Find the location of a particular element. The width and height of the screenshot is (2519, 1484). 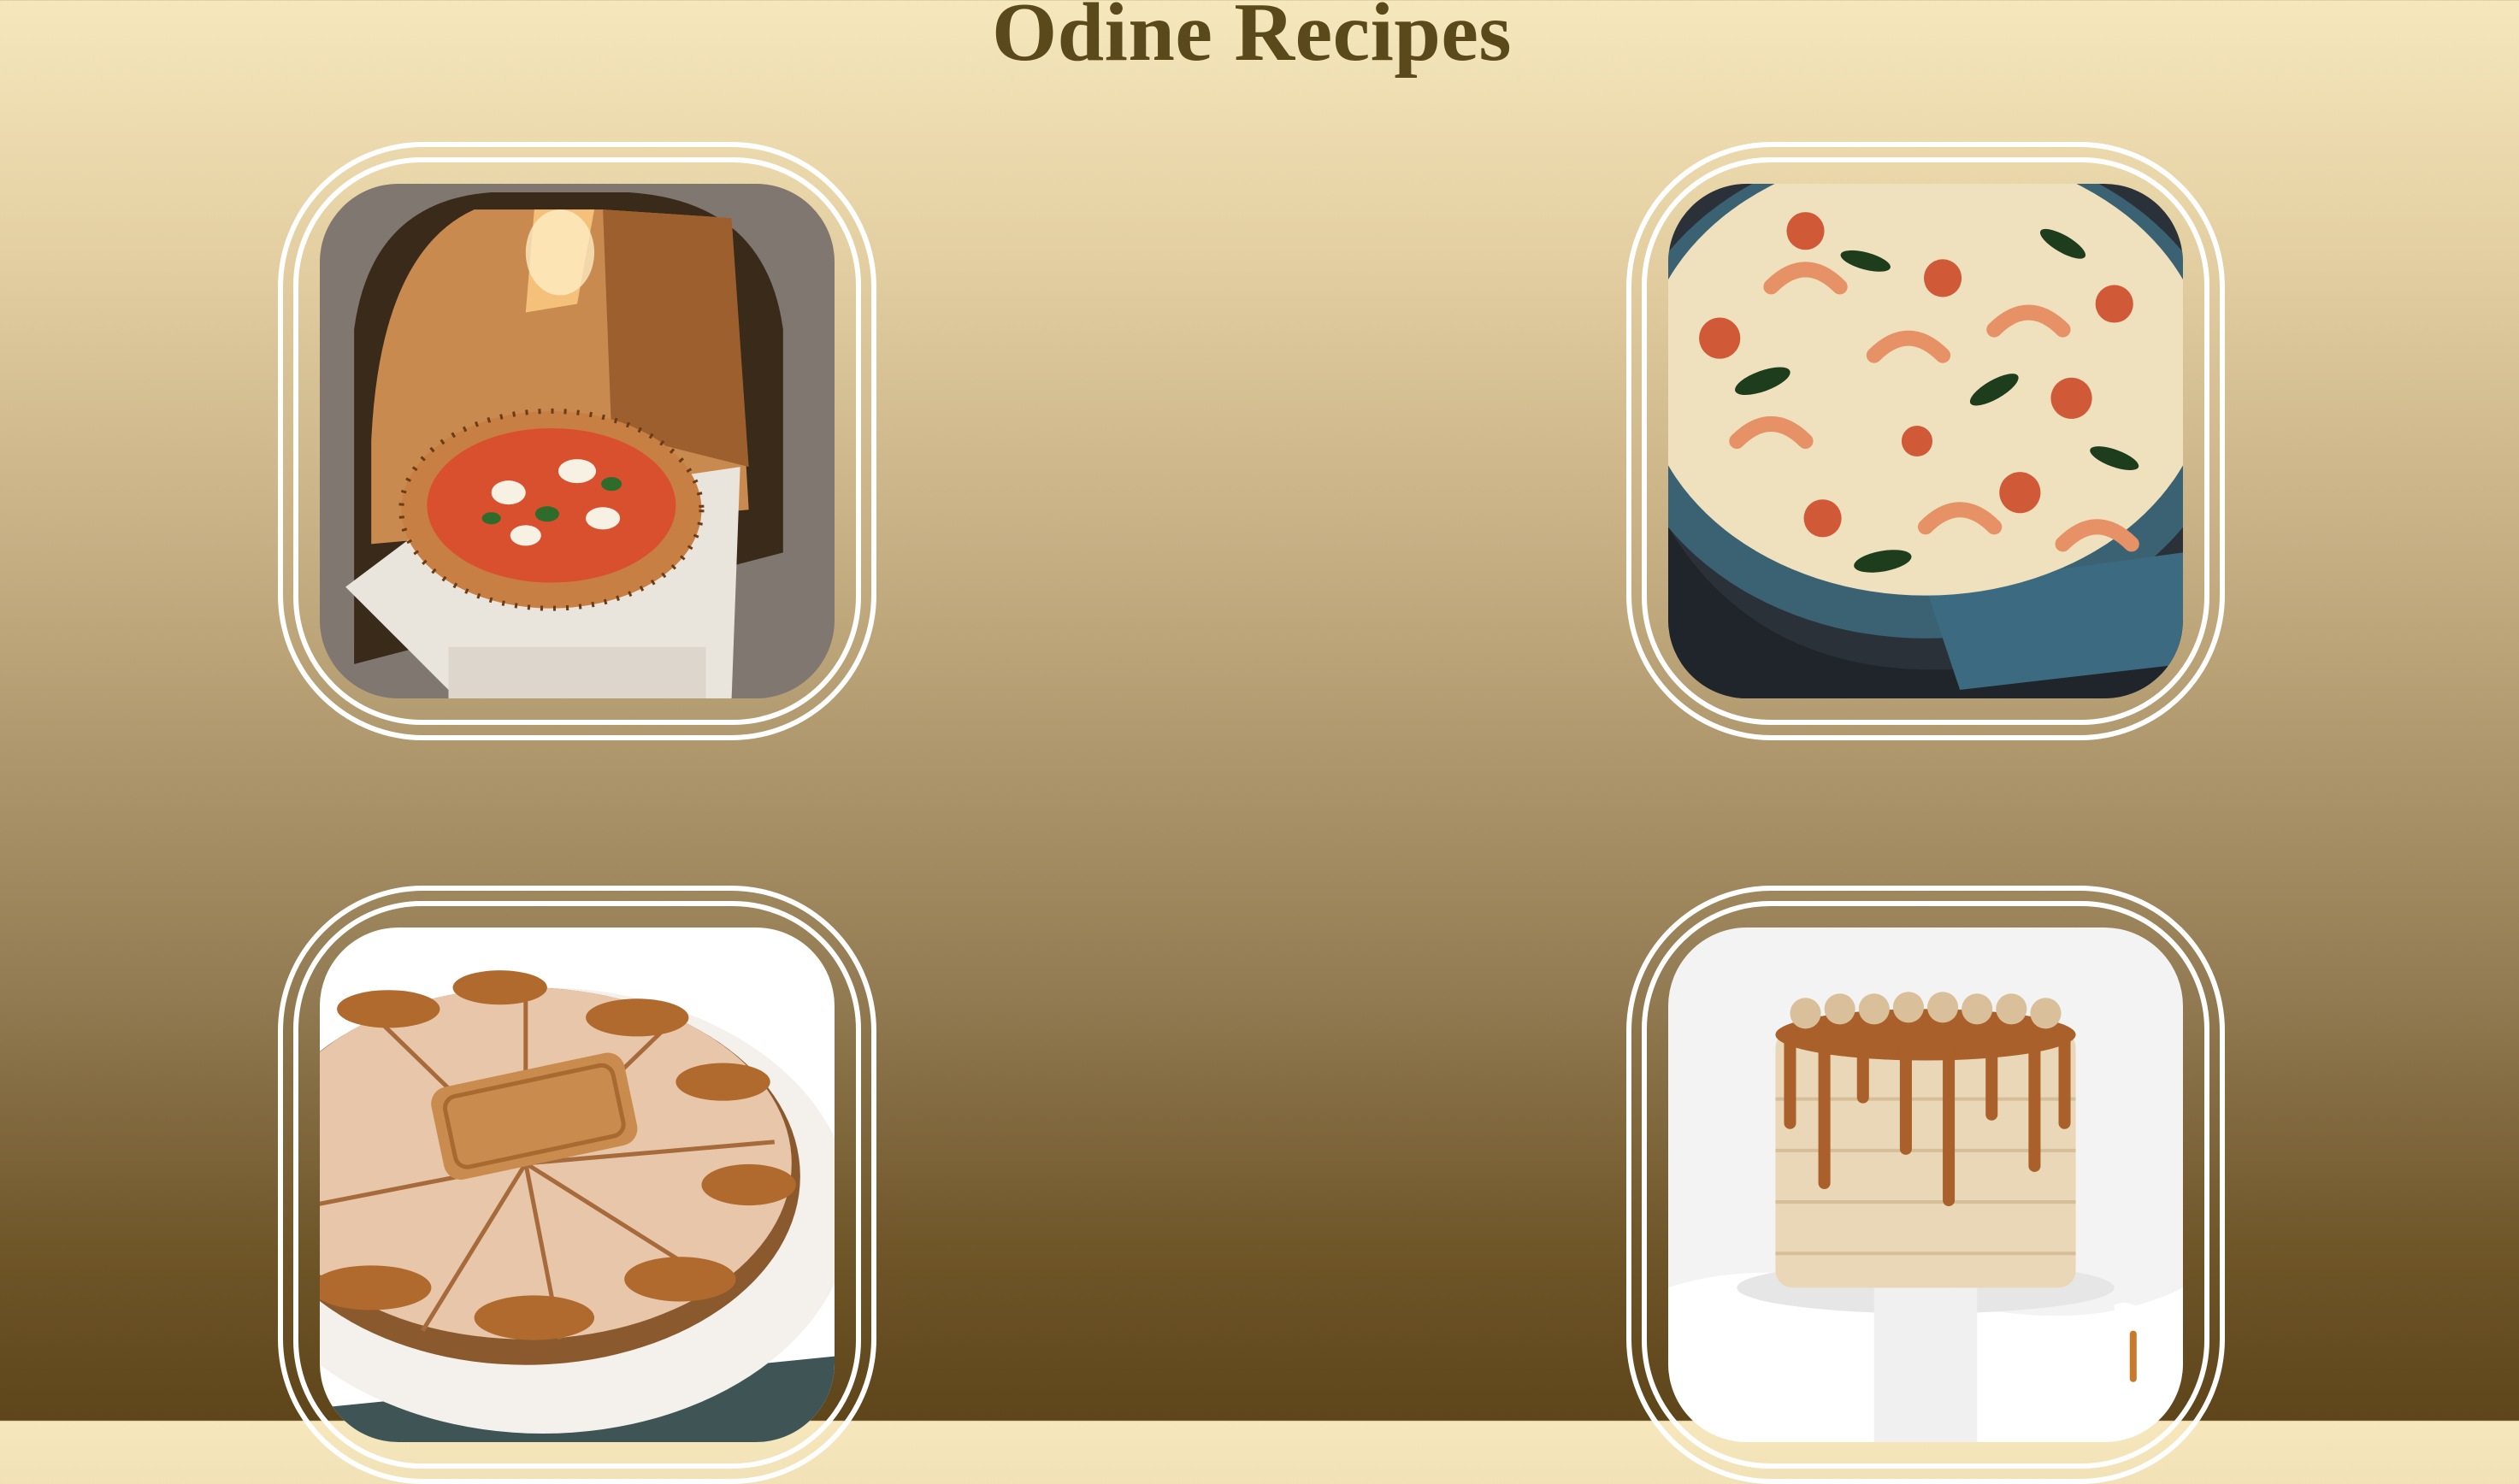

cheesecake-illustration is located at coordinates (578, 1185).